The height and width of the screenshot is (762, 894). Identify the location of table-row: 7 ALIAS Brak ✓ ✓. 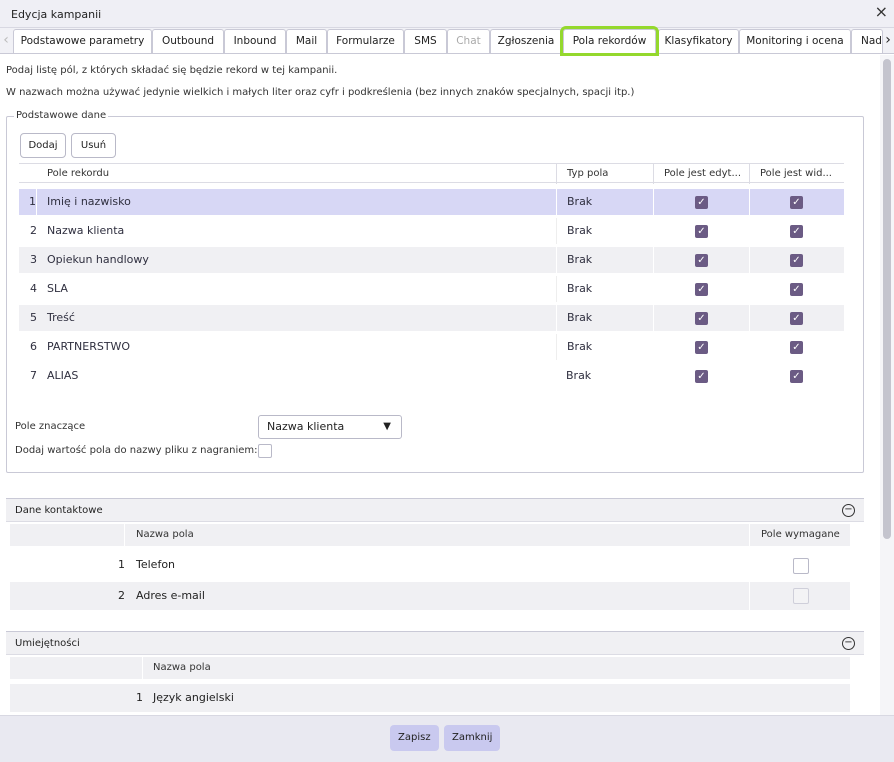
(431, 376).